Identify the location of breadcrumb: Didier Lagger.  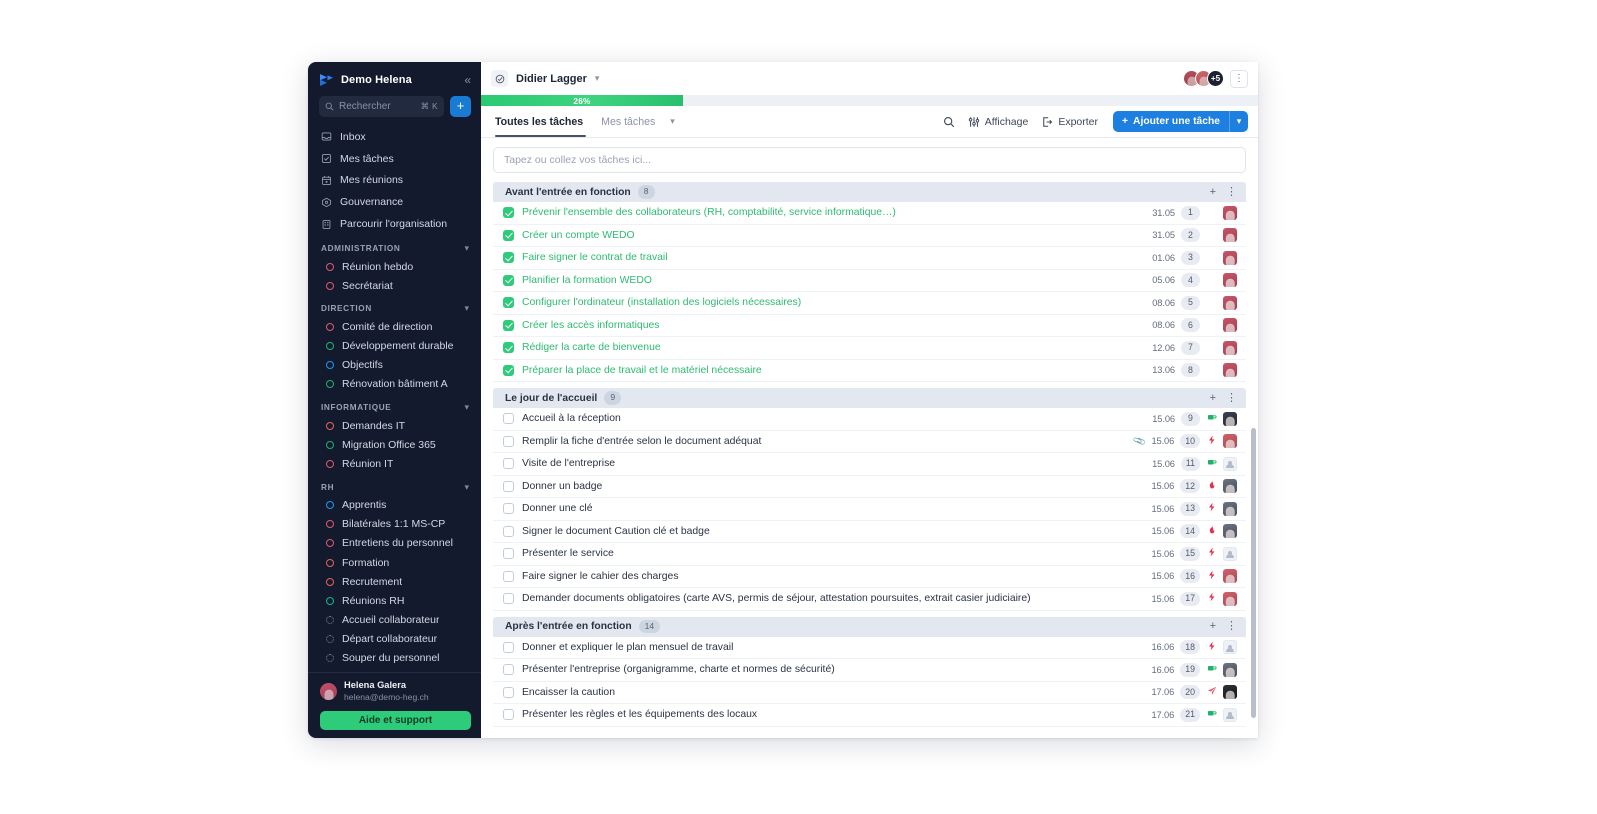
(551, 79).